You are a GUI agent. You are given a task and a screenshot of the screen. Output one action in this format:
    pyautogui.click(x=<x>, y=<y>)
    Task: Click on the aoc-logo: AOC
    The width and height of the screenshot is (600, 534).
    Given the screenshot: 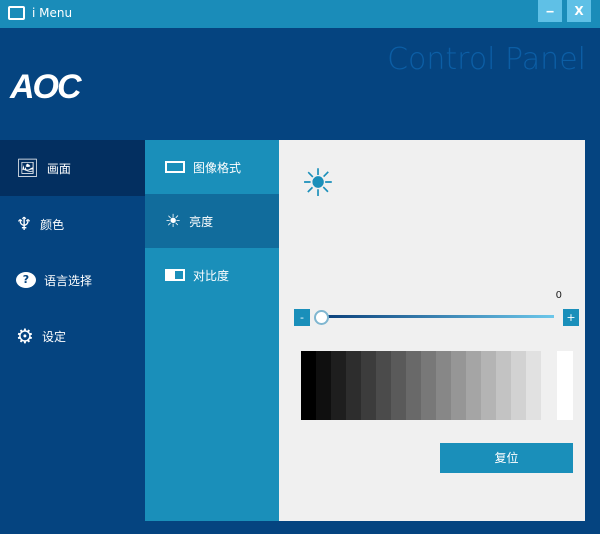 What is the action you would take?
    pyautogui.click(x=46, y=87)
    